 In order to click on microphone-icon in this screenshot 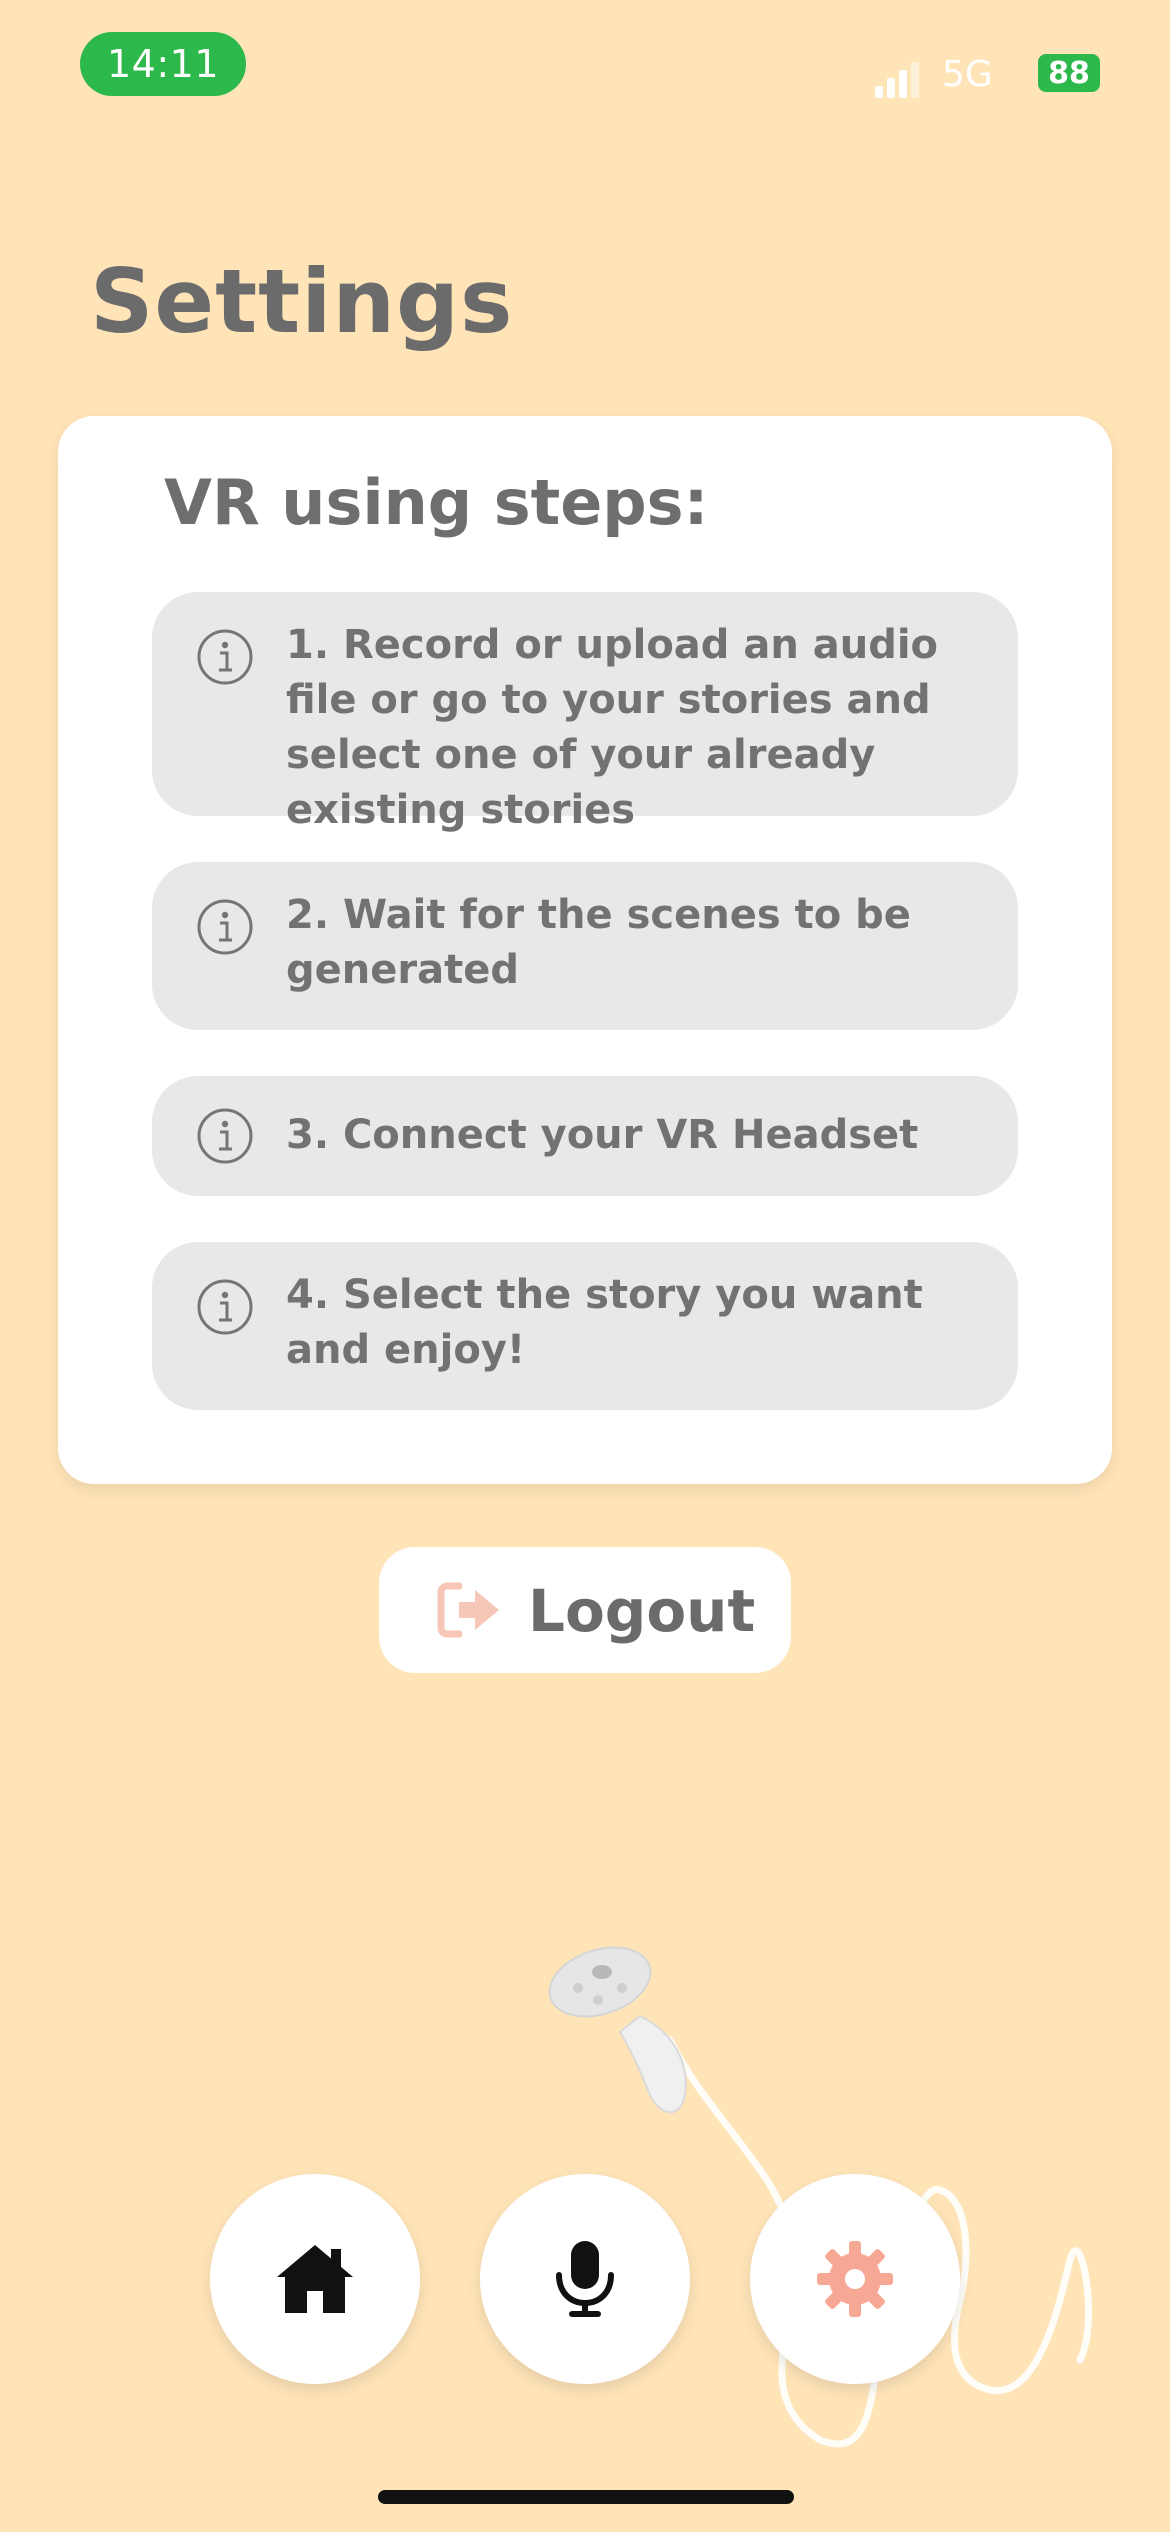, I will do `click(585, 2279)`.